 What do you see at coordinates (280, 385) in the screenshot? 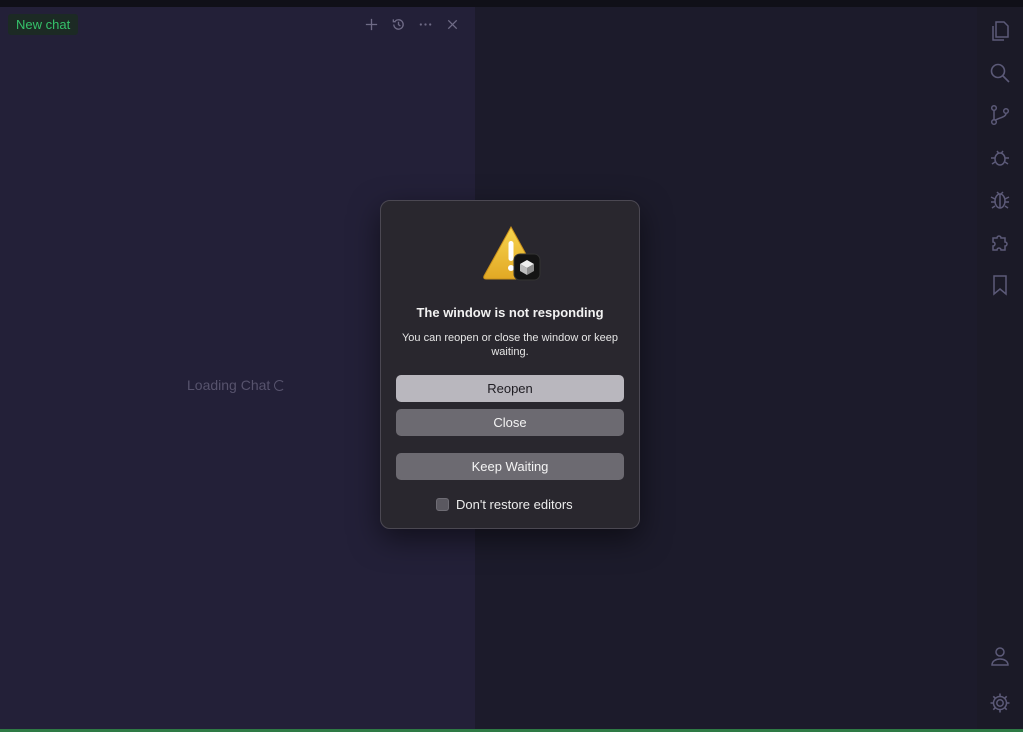
I see `spinner-icon` at bounding box center [280, 385].